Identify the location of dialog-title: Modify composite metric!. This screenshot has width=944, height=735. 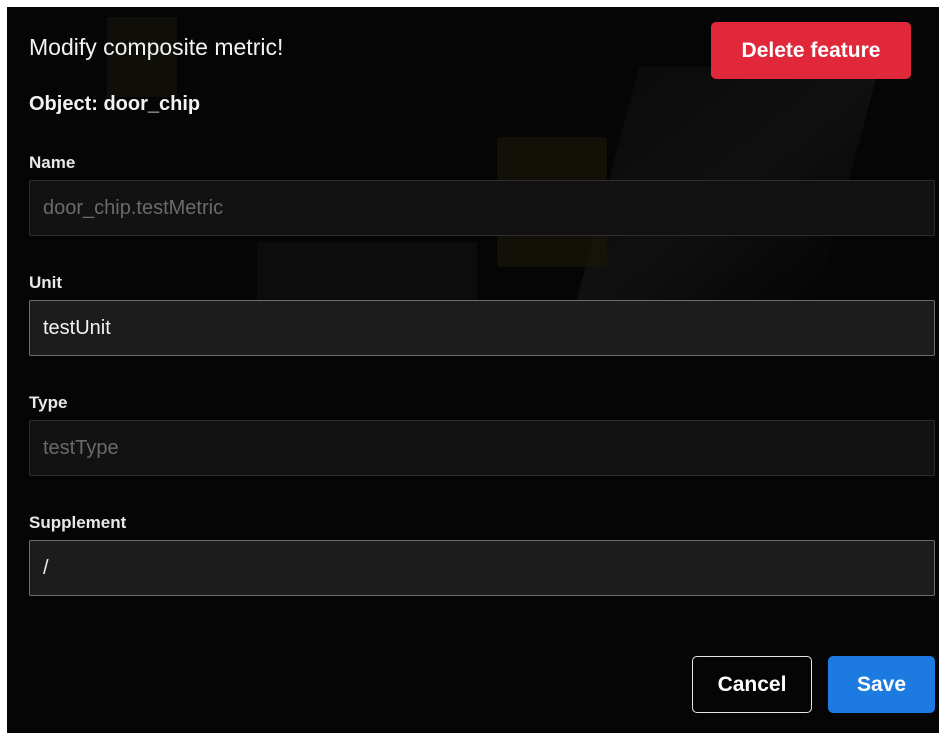
(156, 47).